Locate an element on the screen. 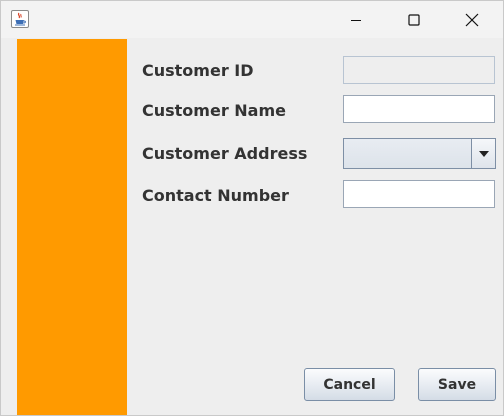 The height and width of the screenshot is (416, 504). maximize-button is located at coordinates (414, 19).